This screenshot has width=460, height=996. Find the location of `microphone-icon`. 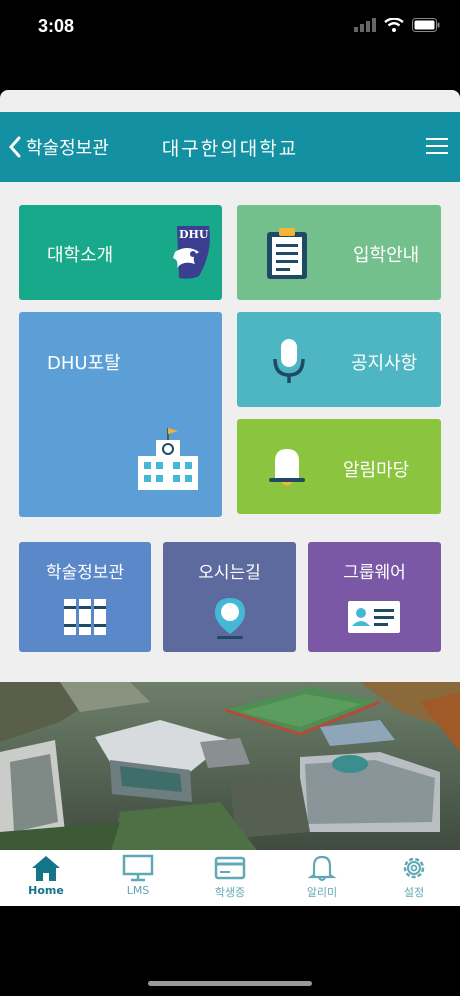

microphone-icon is located at coordinates (289, 361).